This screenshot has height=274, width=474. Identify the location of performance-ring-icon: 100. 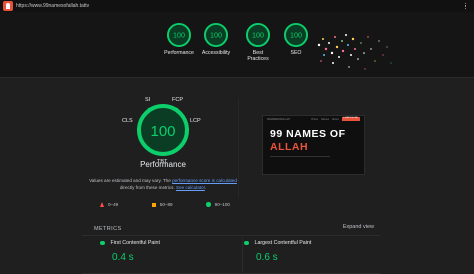
(163, 130).